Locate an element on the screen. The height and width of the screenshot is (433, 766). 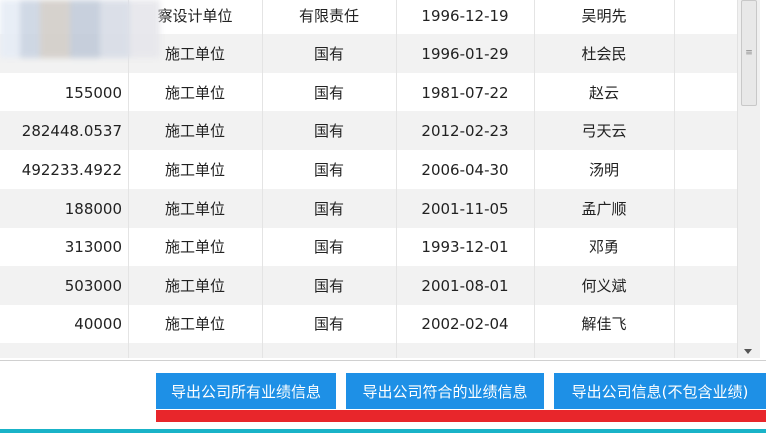
highlight-bar is located at coordinates (461, 416).